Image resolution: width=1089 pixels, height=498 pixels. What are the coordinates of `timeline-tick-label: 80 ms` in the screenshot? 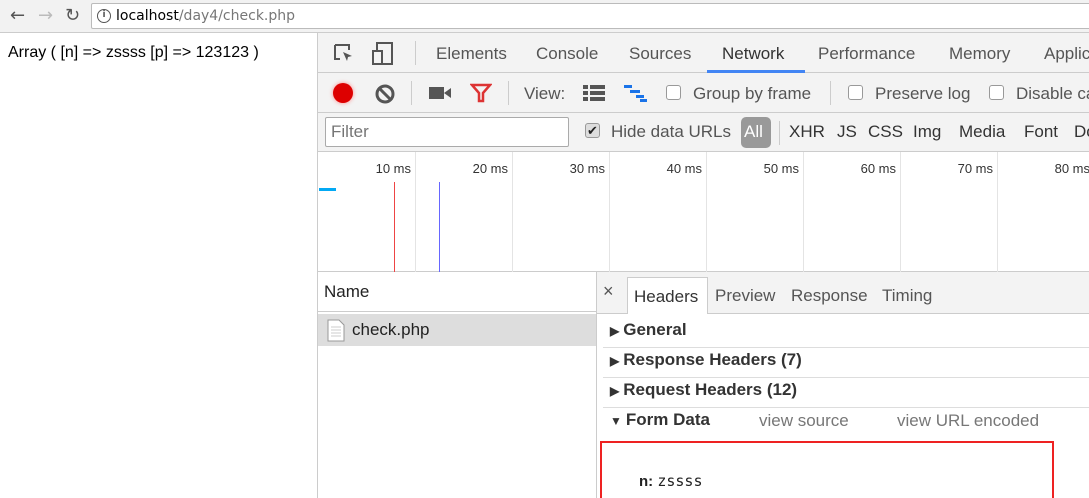 It's located at (1071, 168).